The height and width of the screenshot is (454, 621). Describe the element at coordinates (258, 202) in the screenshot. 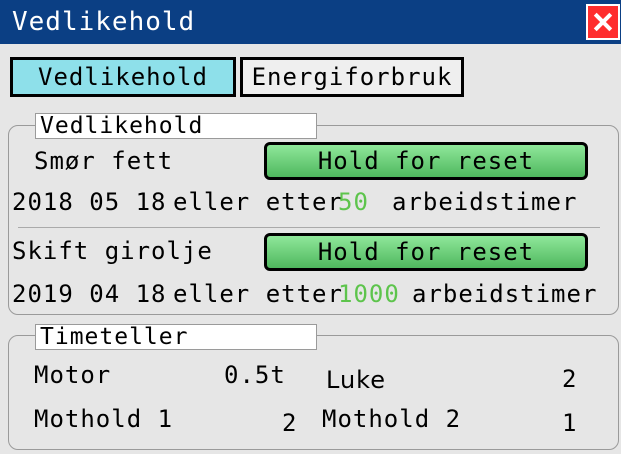

I see `grease-or-after: eller etter` at that location.